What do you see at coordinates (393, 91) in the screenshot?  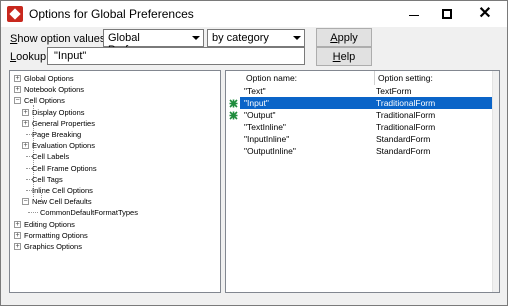 I see `option-setting: TextForm` at bounding box center [393, 91].